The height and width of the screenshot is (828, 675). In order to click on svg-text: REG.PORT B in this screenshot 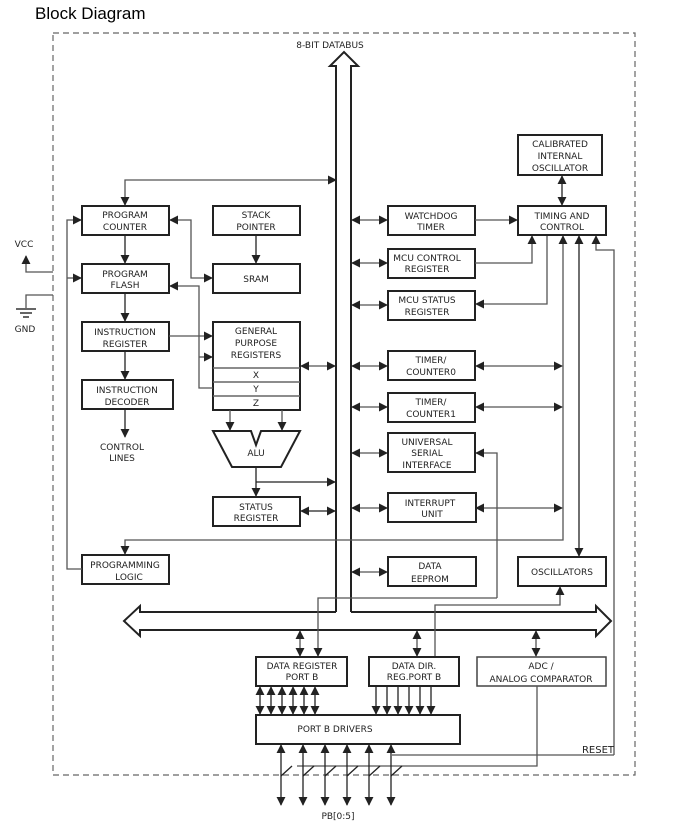, I will do `click(414, 678)`.